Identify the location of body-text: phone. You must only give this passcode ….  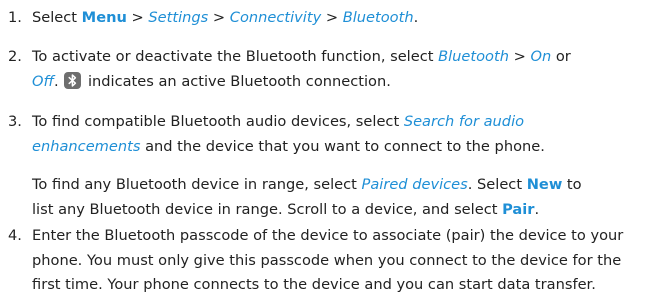
(327, 260).